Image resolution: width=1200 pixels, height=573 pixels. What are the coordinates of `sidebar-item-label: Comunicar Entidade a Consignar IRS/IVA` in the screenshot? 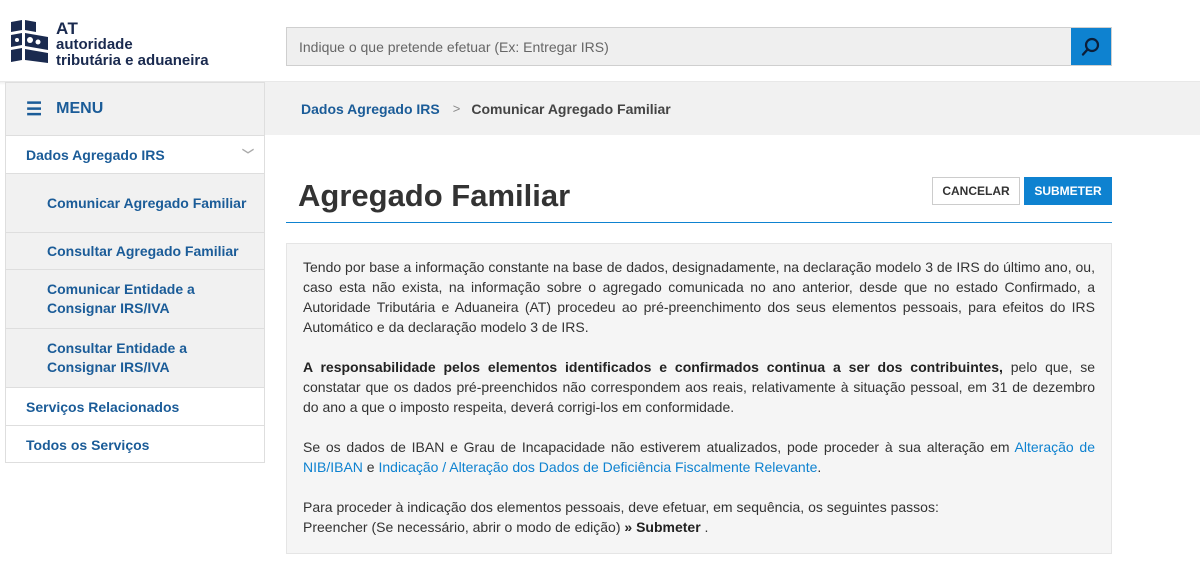 It's located at (121, 298).